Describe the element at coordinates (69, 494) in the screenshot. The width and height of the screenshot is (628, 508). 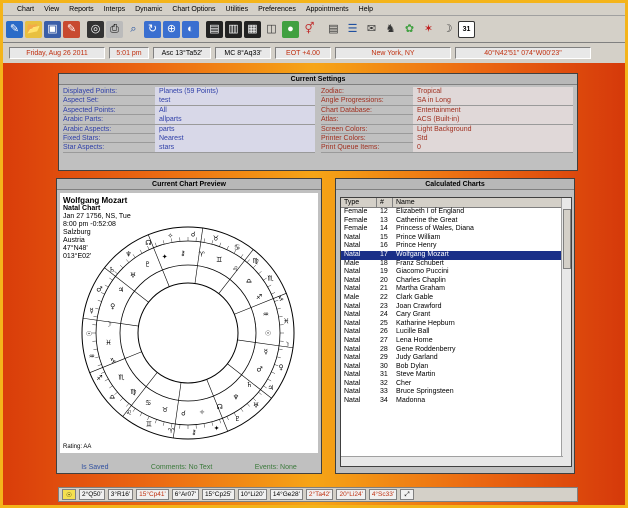
I see `sun-icon: ☉` at that location.